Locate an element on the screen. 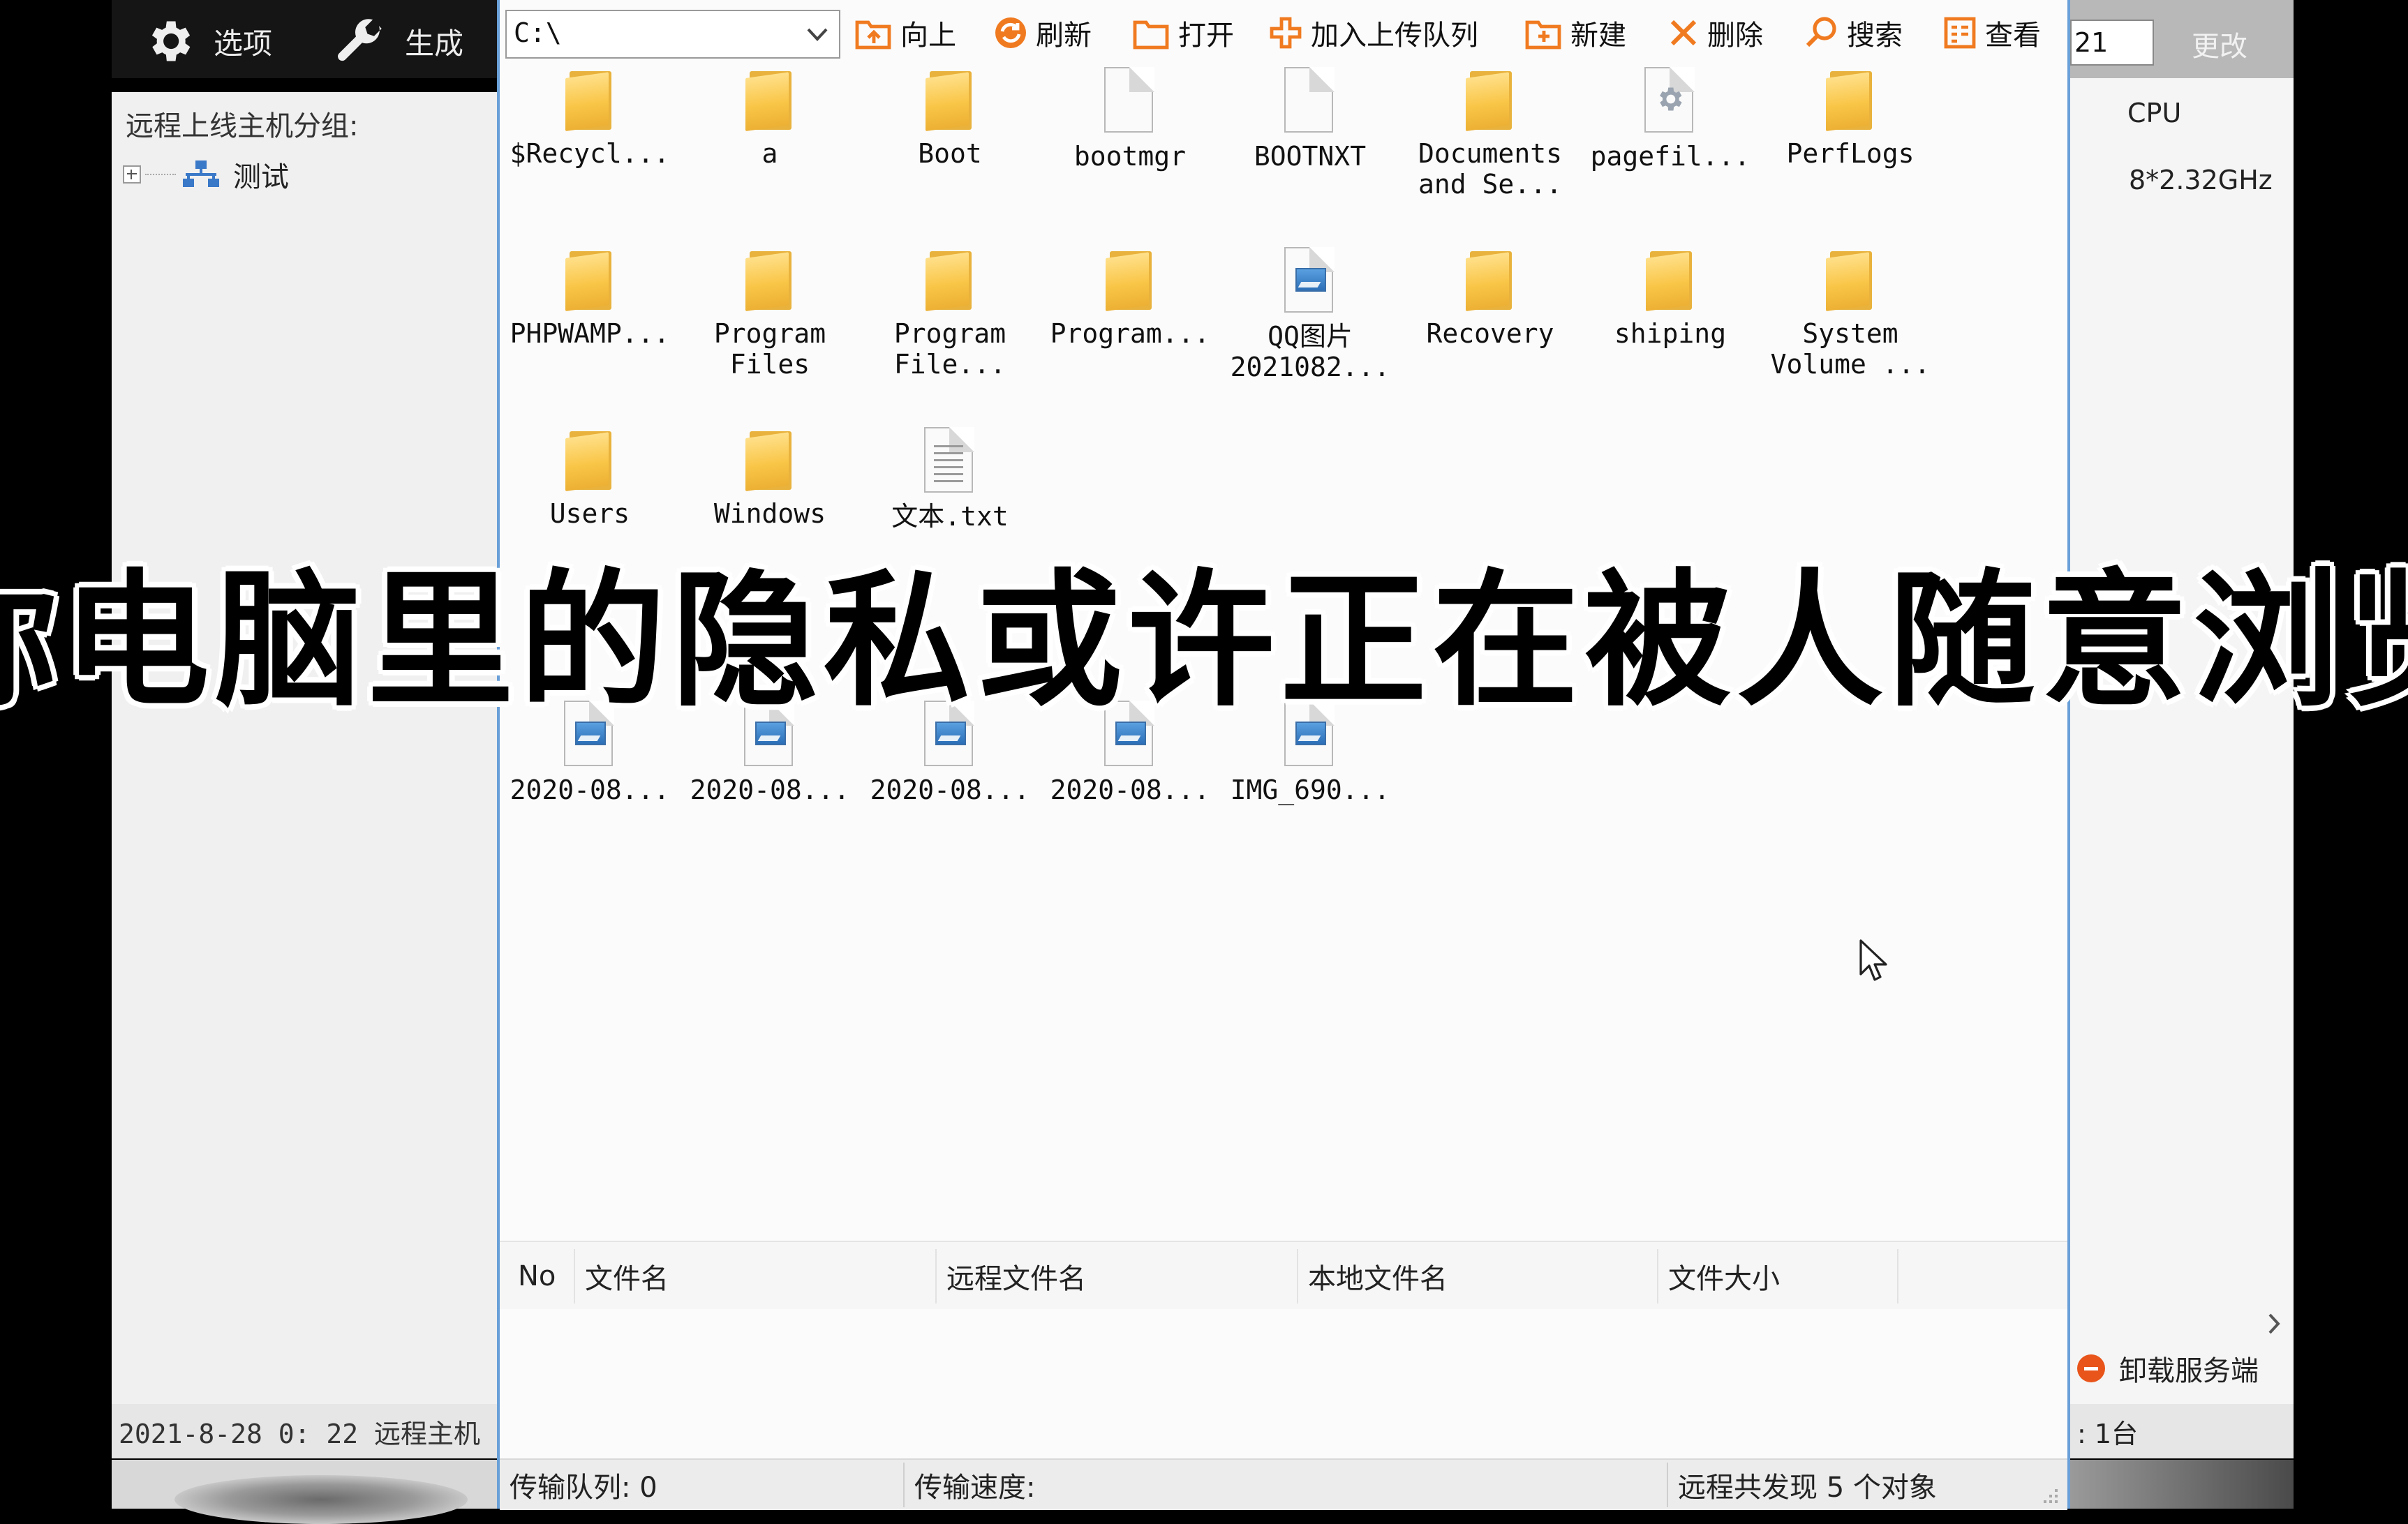 The width and height of the screenshot is (2408, 1524). view-button: 查看 is located at coordinates (1992, 33).